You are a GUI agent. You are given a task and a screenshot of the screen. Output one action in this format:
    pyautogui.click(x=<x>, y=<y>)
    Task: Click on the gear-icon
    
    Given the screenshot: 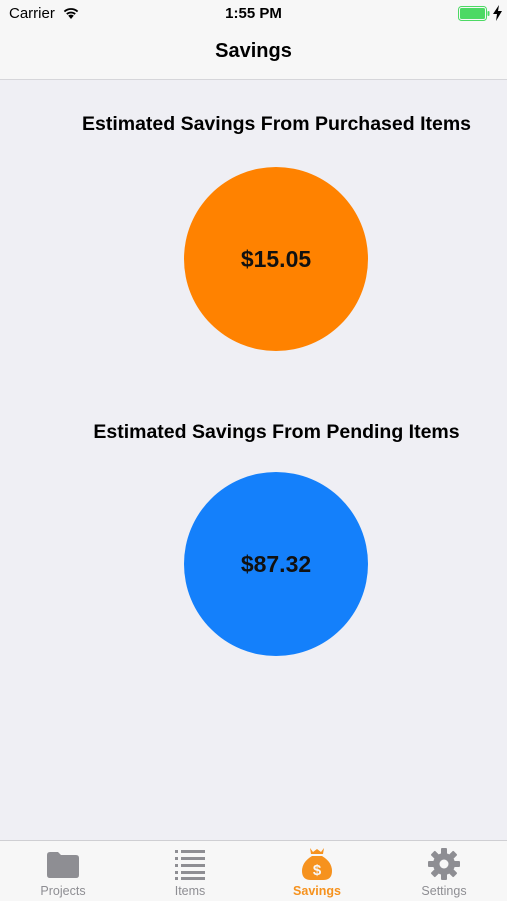 What is the action you would take?
    pyautogui.click(x=444, y=864)
    